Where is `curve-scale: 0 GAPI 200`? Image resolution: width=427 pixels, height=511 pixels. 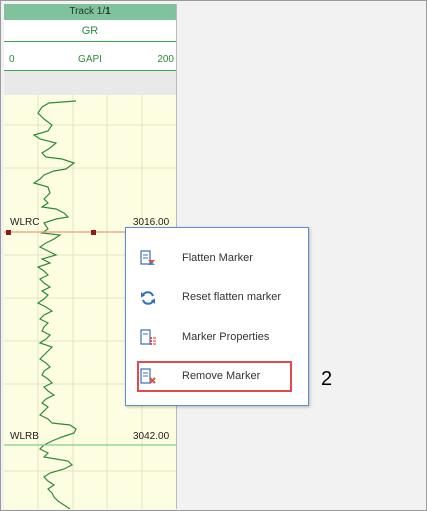 curve-scale: 0 GAPI 200 is located at coordinates (90, 60).